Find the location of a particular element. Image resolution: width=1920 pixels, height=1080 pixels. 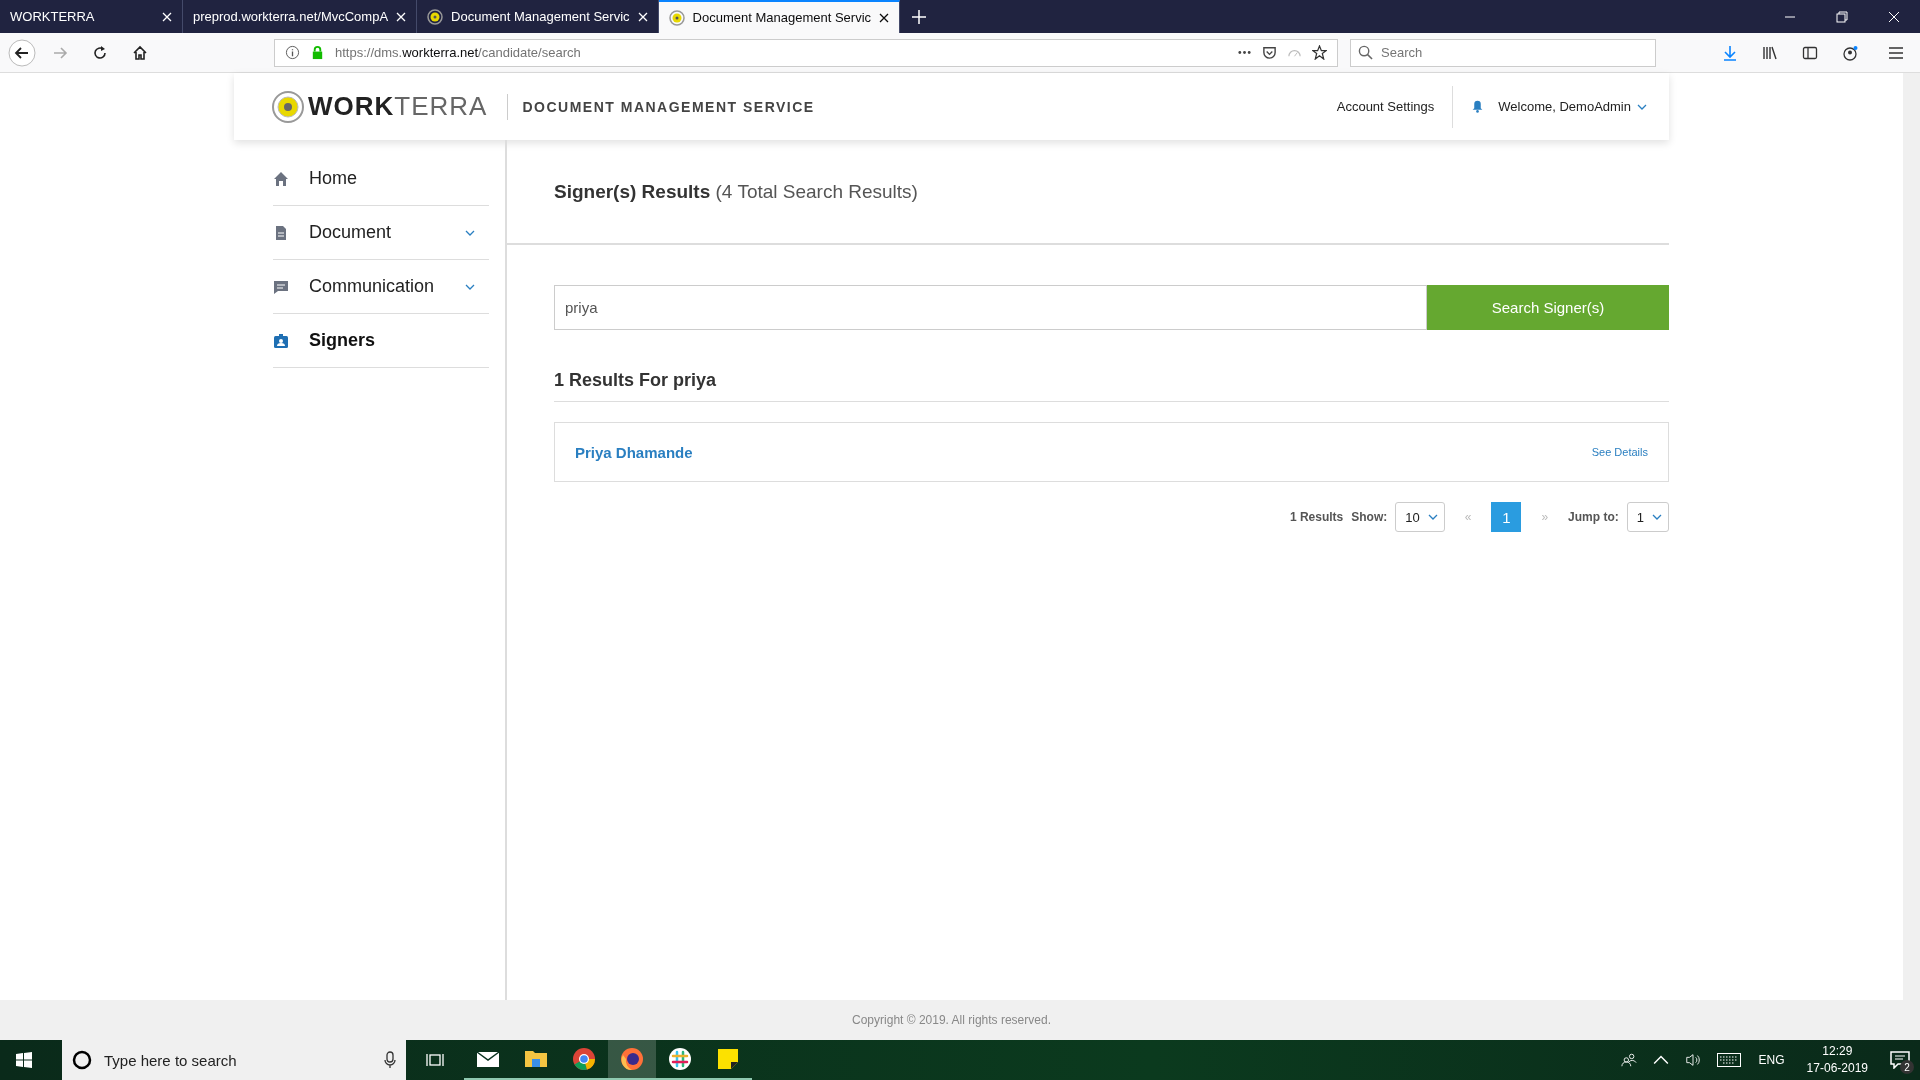

windows-logo-icon is located at coordinates (24, 1060).